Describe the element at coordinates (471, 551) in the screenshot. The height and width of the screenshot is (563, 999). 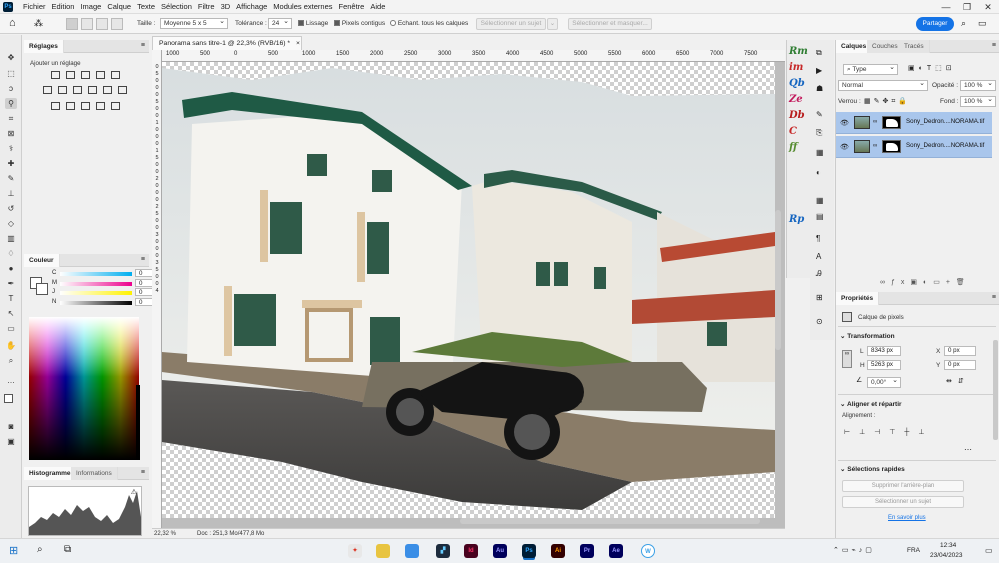
I see `adobe-id-icon: Id` at that location.